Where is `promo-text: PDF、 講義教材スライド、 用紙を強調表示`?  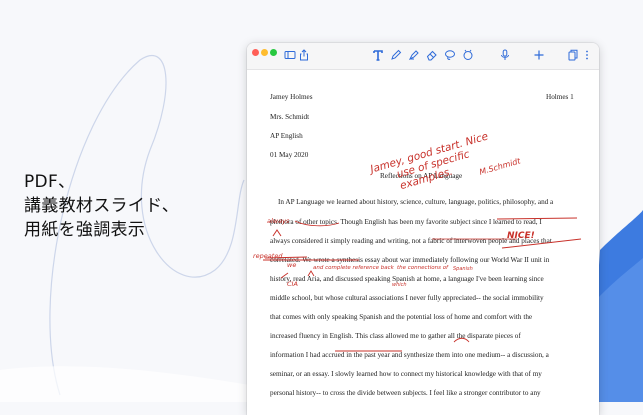
promo-text: PDF、 講義教材スライド、 用紙を強調表示 is located at coordinates (101, 206).